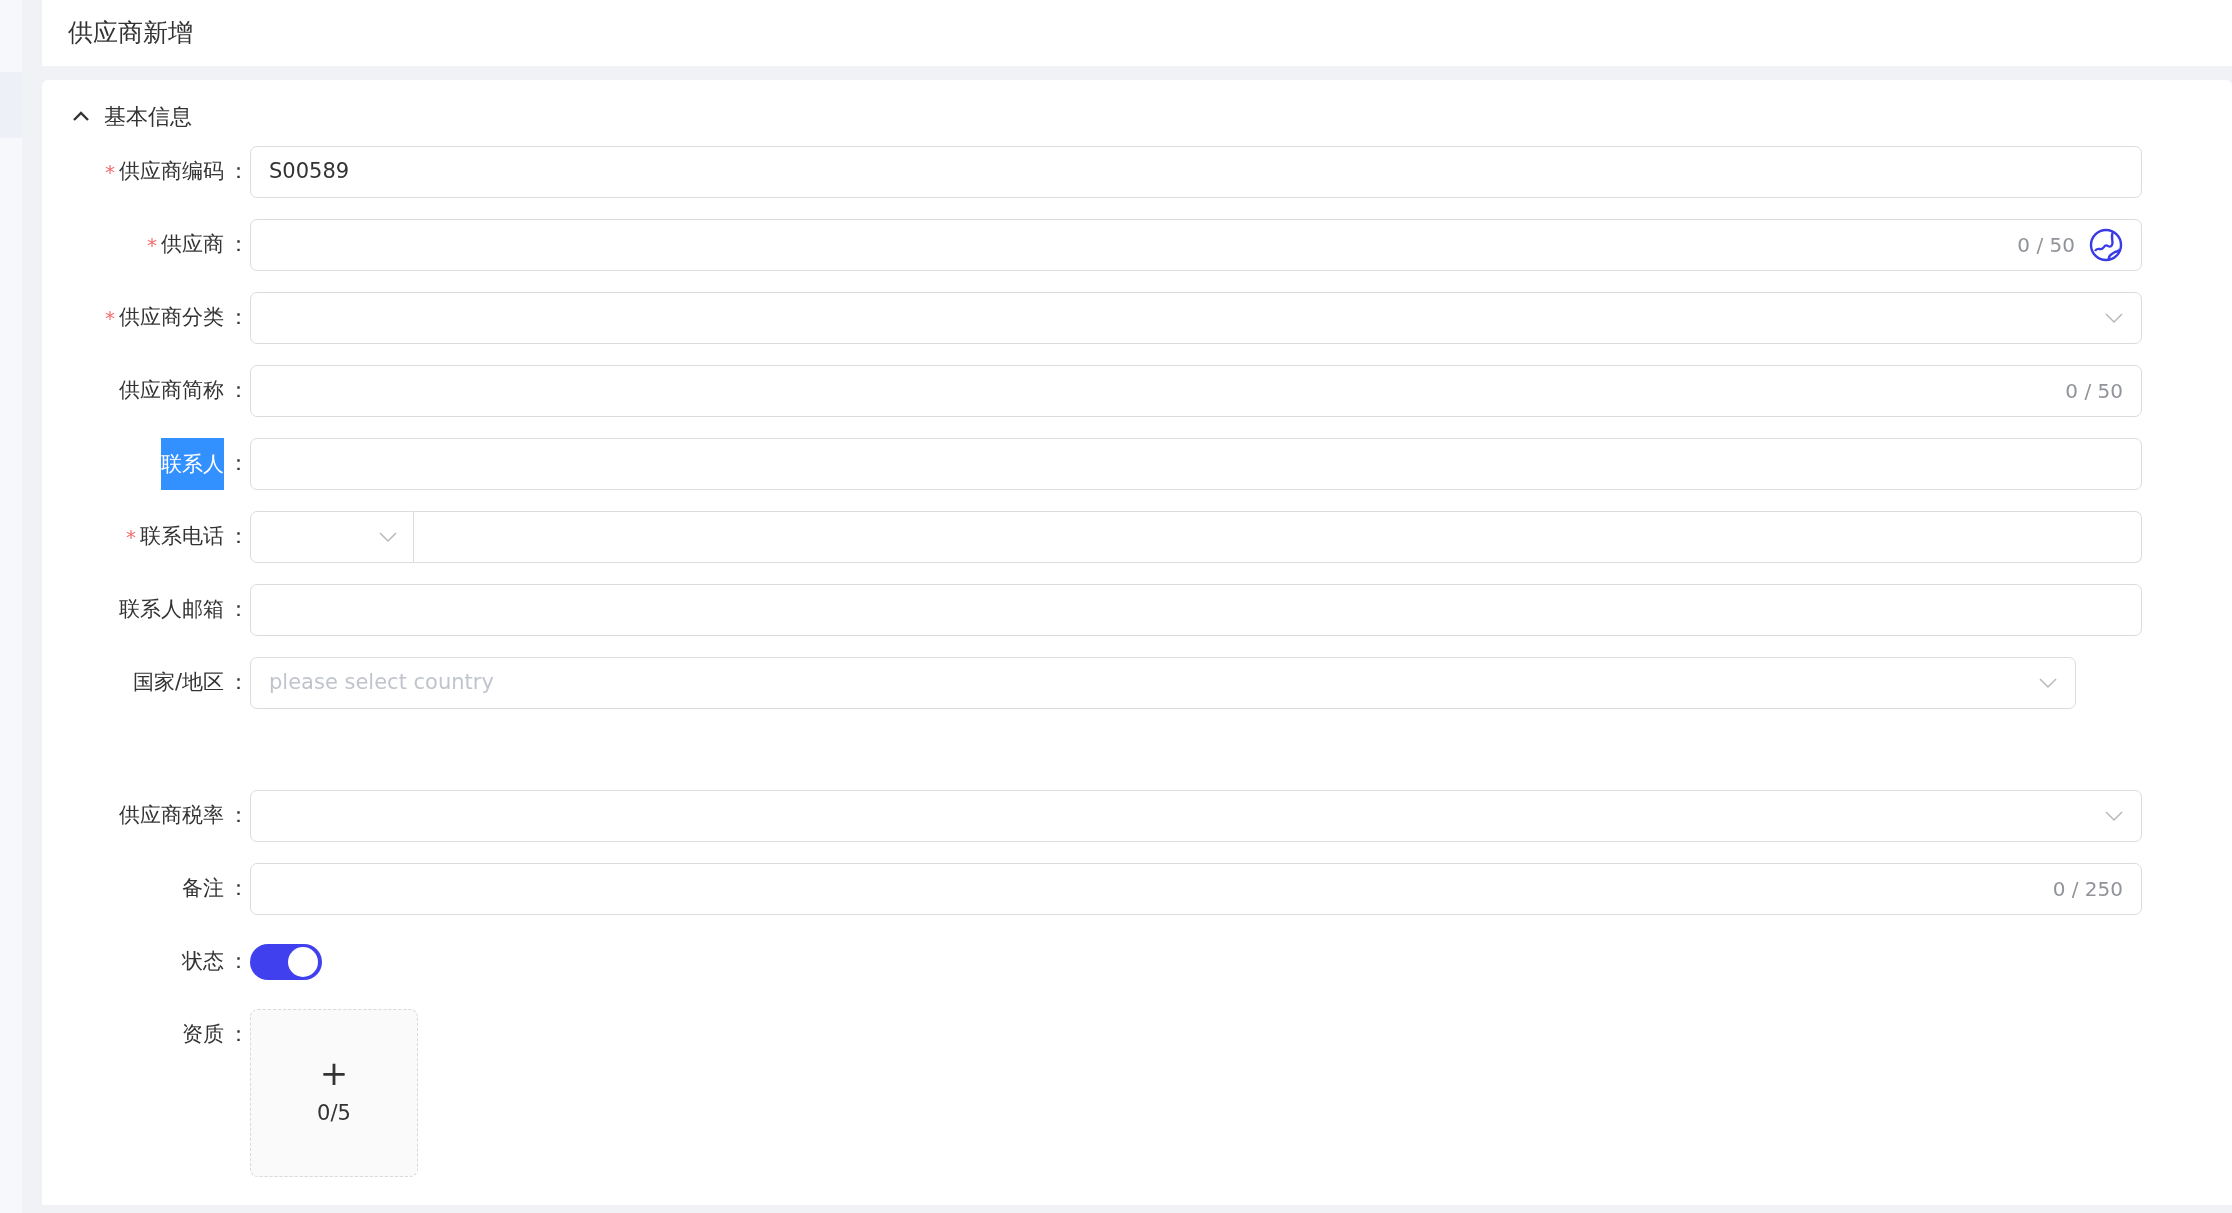  What do you see at coordinates (286, 962) in the screenshot?
I see `toggle-switch` at bounding box center [286, 962].